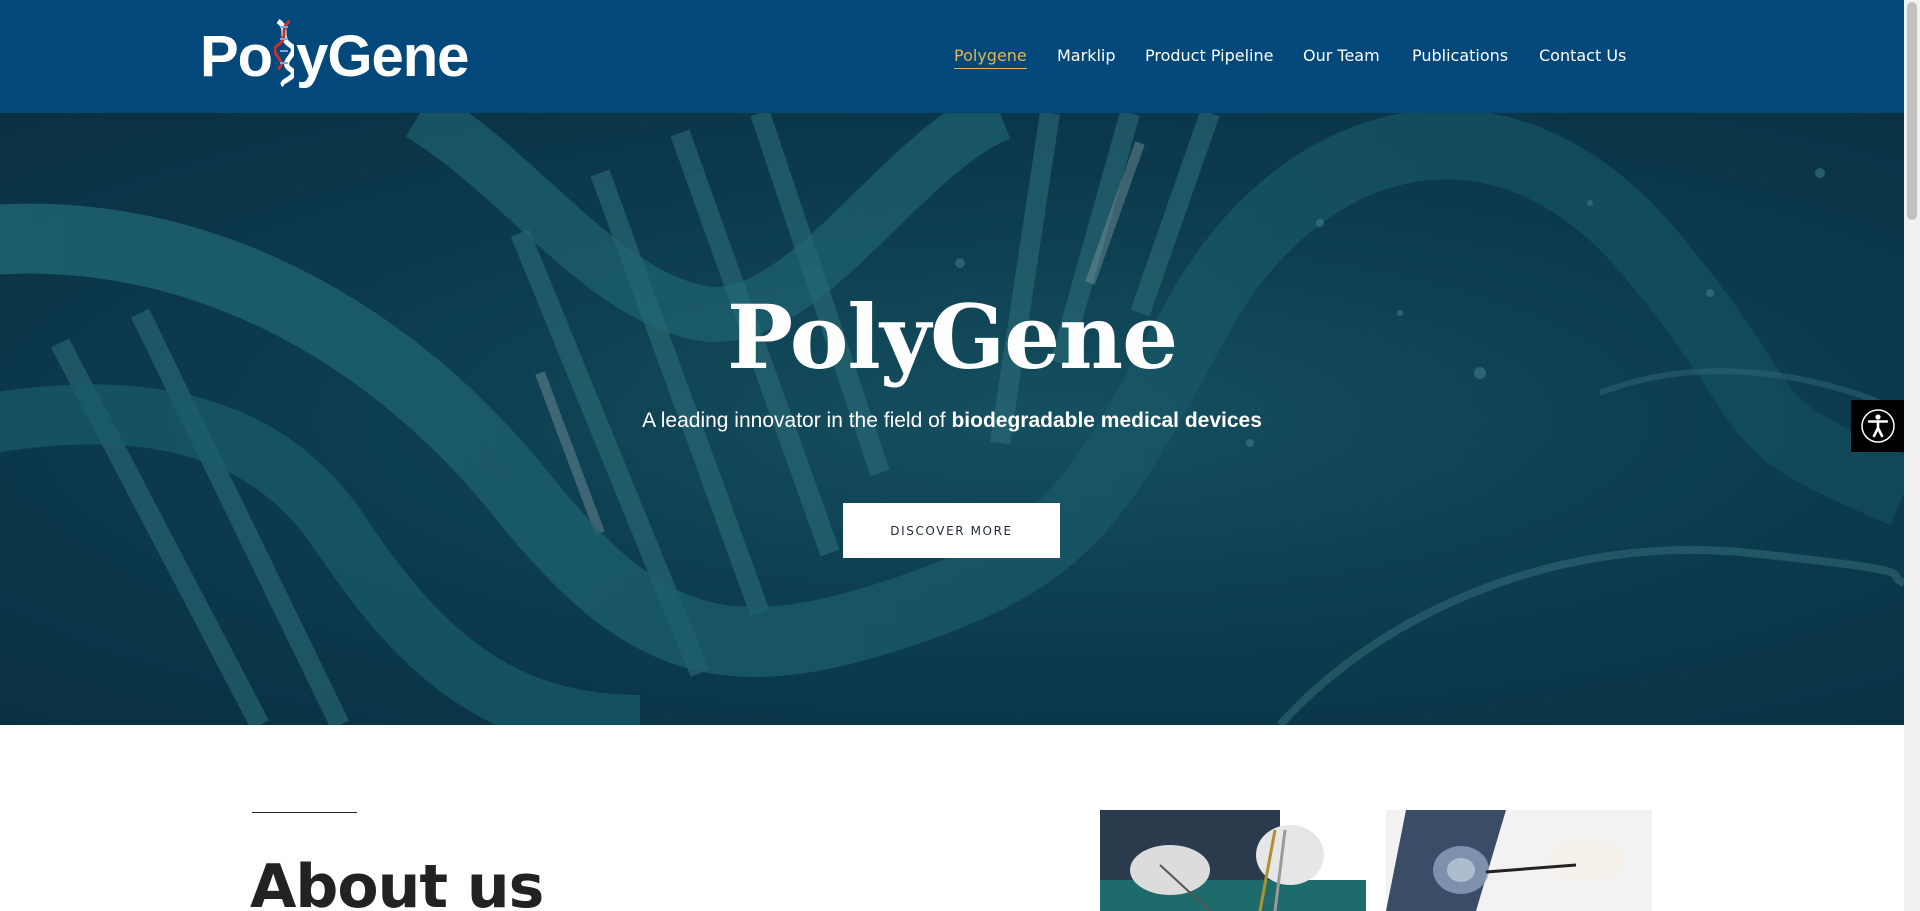 The height and width of the screenshot is (911, 1920). I want to click on nav-item-label: Marklip, so click(1086, 55).